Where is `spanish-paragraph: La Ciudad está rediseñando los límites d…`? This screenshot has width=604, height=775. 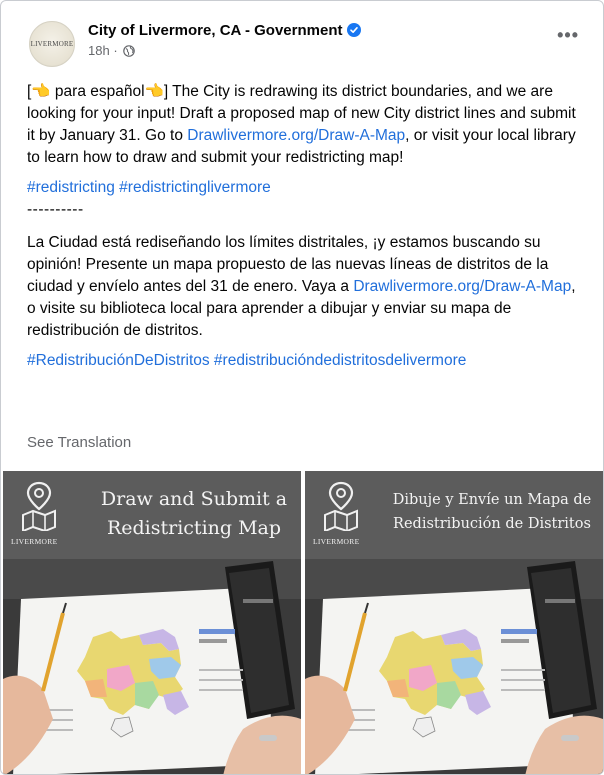 spanish-paragraph: La Ciudad está rediseñando los límites d… is located at coordinates (307, 287).